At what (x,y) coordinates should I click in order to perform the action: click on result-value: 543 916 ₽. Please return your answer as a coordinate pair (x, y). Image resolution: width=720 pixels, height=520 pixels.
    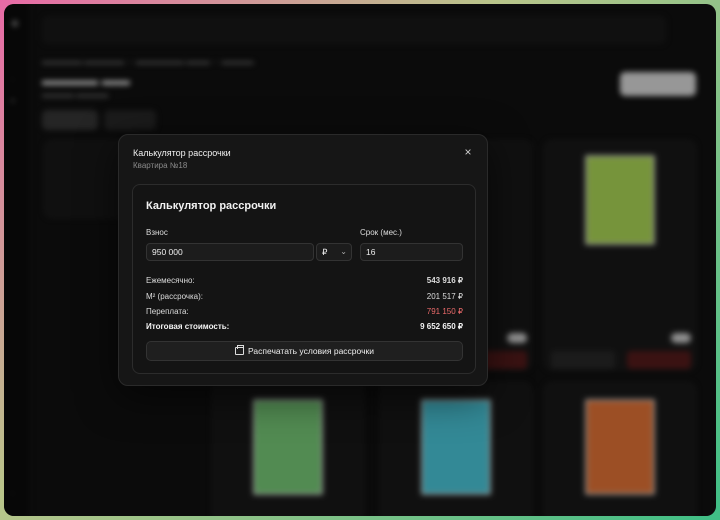
    Looking at the image, I should click on (444, 280).